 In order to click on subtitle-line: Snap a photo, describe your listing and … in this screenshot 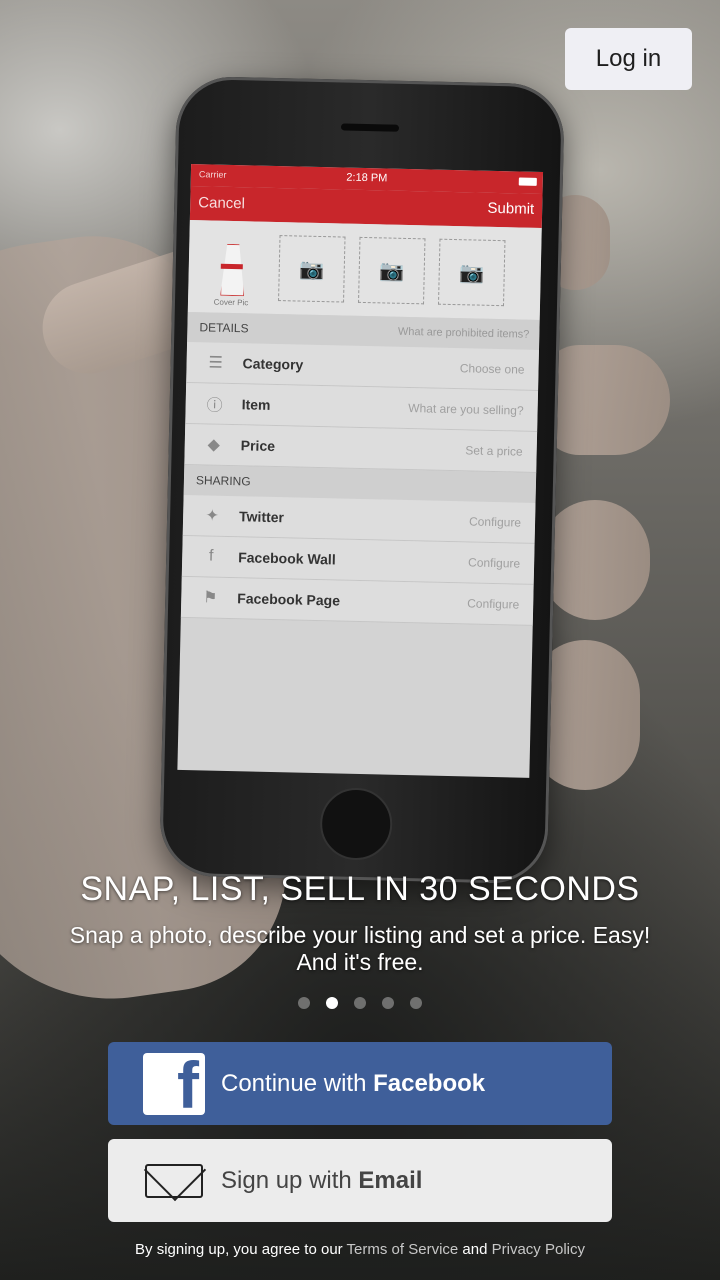, I will do `click(360, 935)`.